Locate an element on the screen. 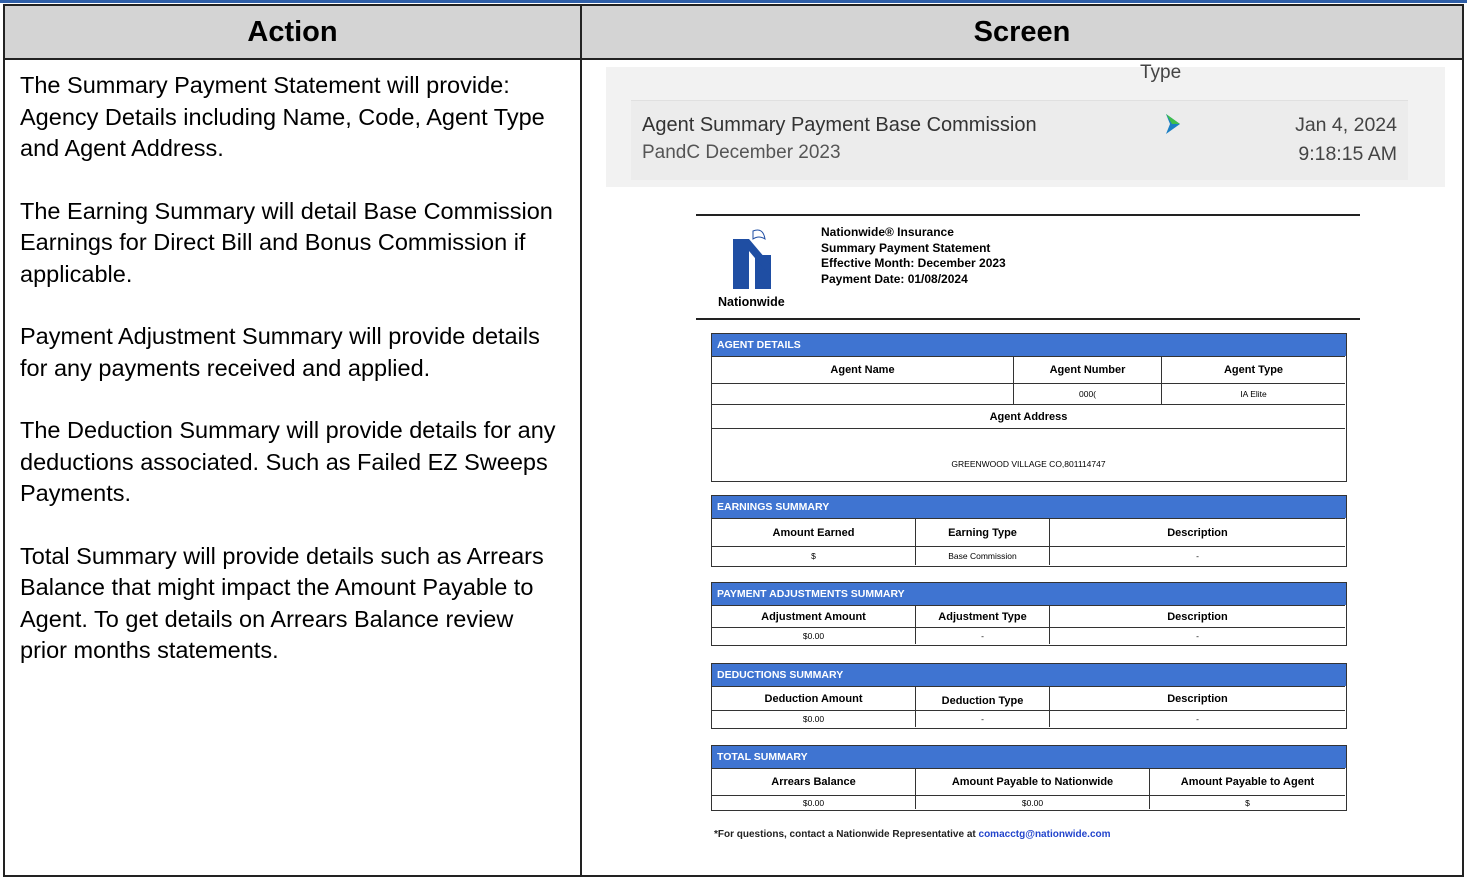 This screenshot has width=1467, height=878. top-rule is located at coordinates (733, 1).